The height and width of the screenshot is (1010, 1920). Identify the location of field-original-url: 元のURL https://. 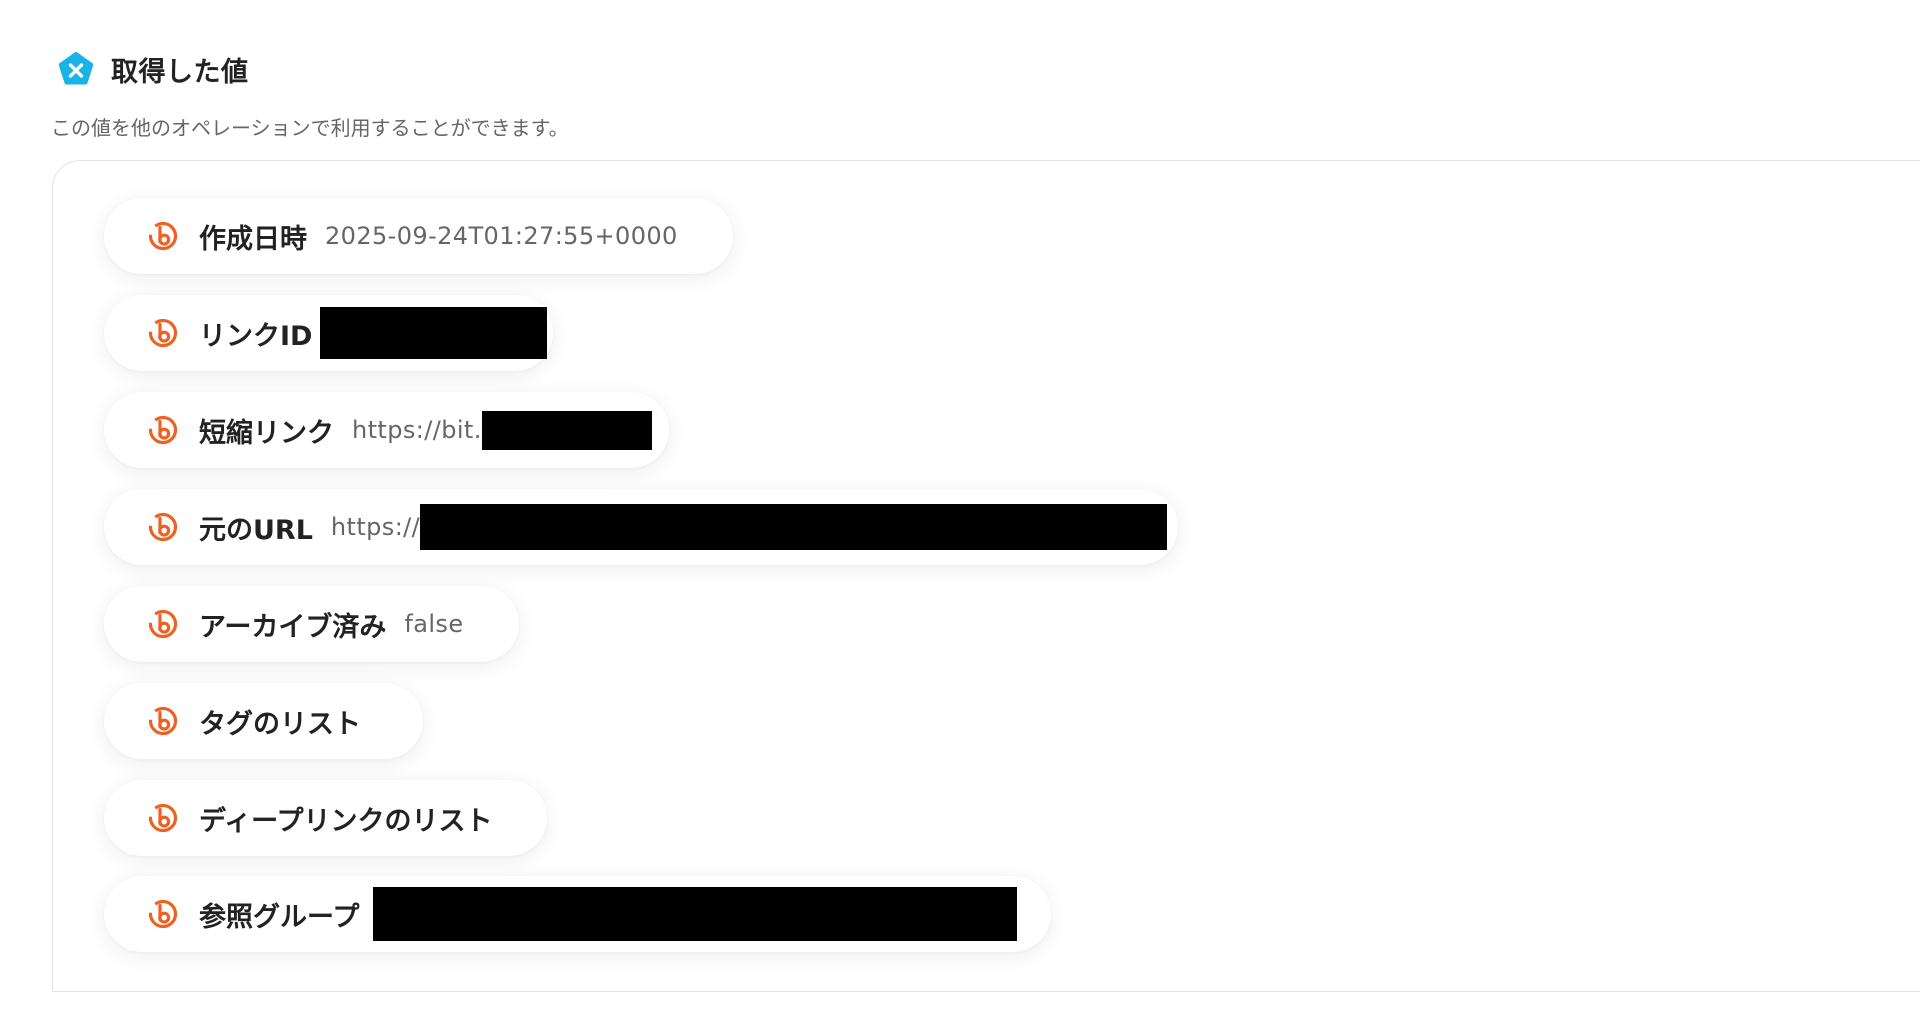
(641, 527).